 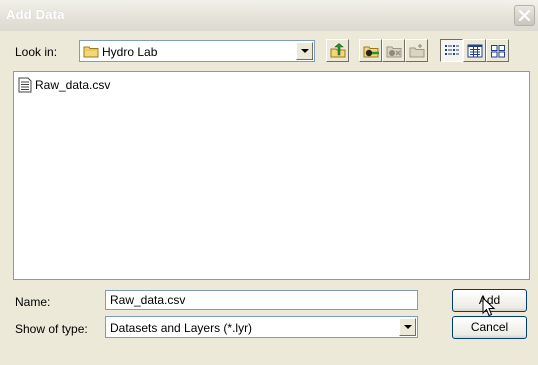 I want to click on text-file-icon, so click(x=25, y=85).